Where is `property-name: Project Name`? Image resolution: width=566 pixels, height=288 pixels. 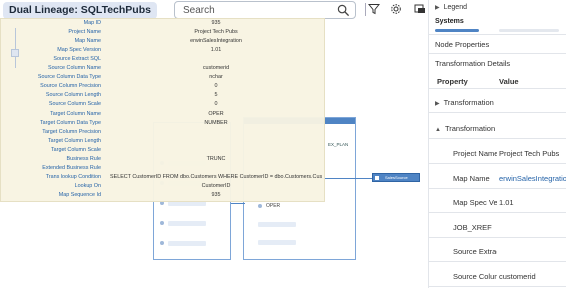 property-name: Project Name is located at coordinates (475, 153).